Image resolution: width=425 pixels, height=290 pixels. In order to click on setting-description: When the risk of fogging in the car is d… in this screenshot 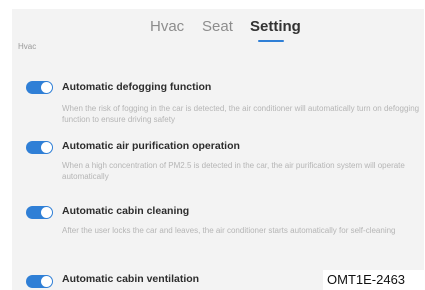, I will do `click(241, 114)`.